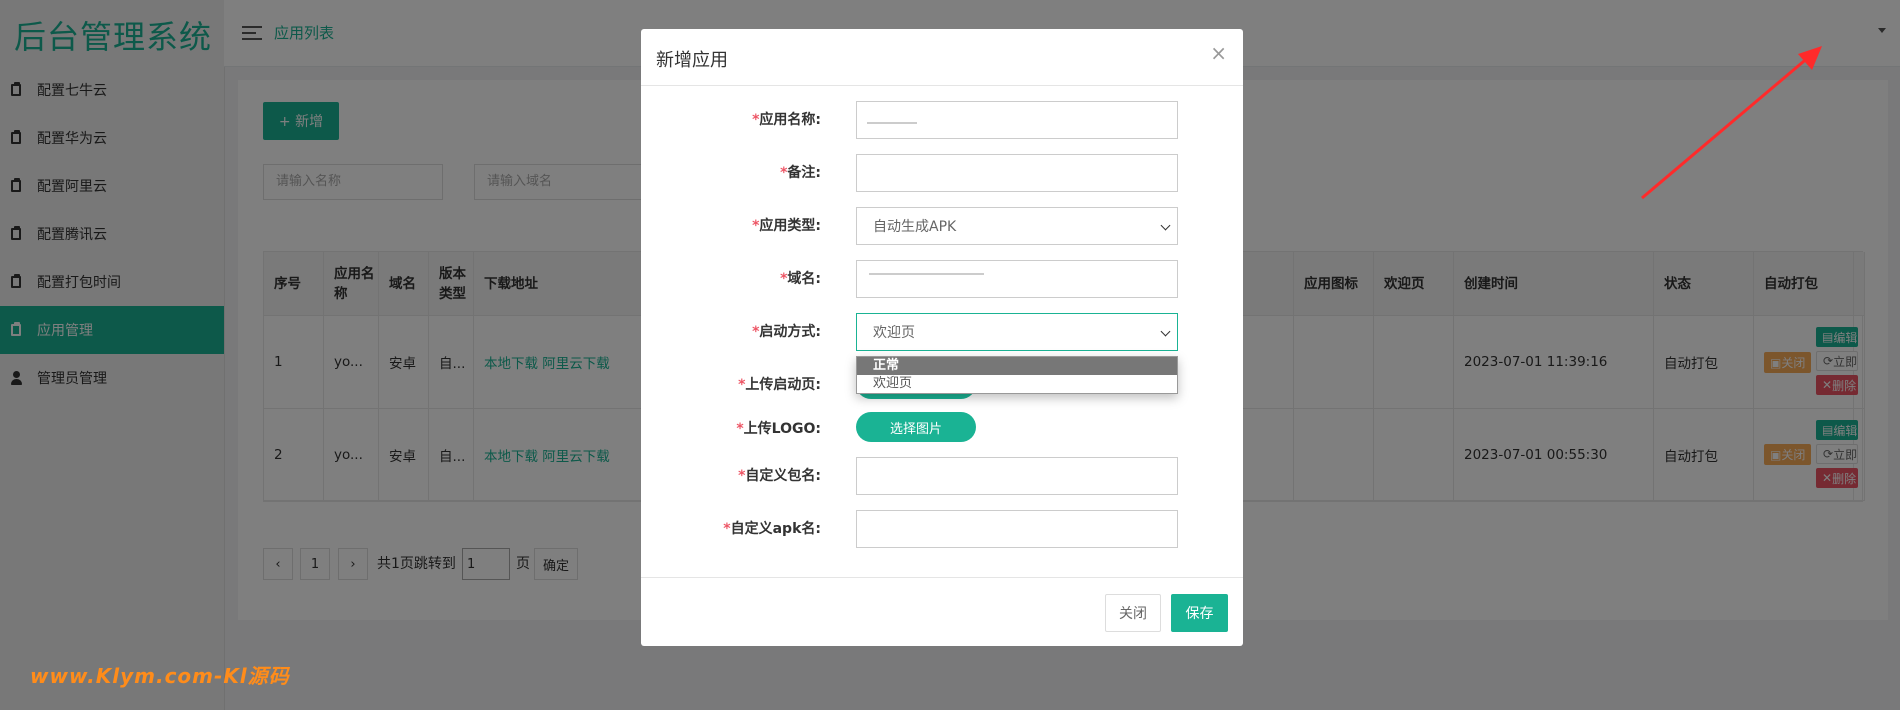 The height and width of the screenshot is (710, 1900). I want to click on launch-mode-options: 正常 欢迎页, so click(1017, 375).